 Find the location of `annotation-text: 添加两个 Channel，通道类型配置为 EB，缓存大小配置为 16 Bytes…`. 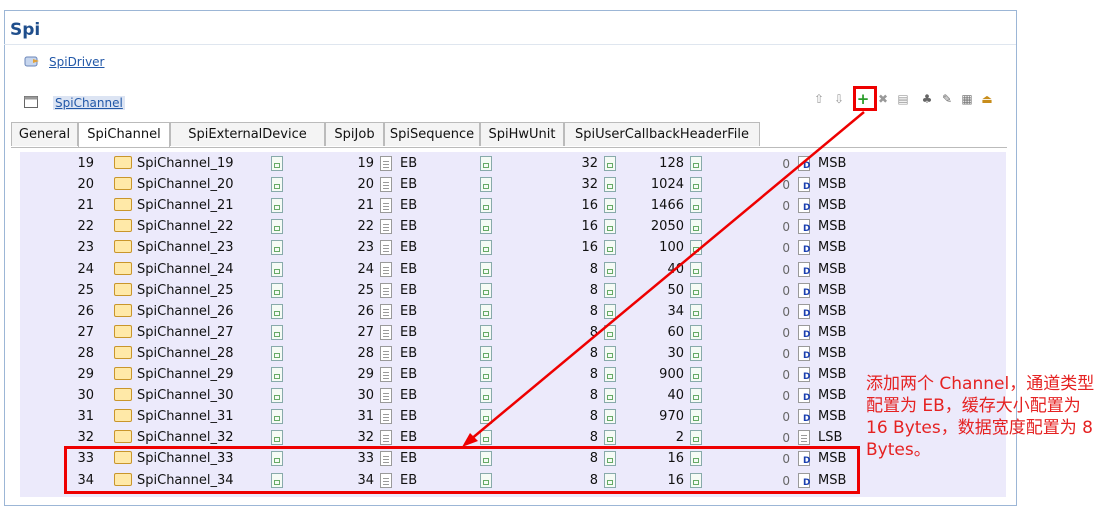

annotation-text: 添加两个 Channel，通道类型配置为 EB，缓存大小配置为 16 Bytes… is located at coordinates (980, 417).